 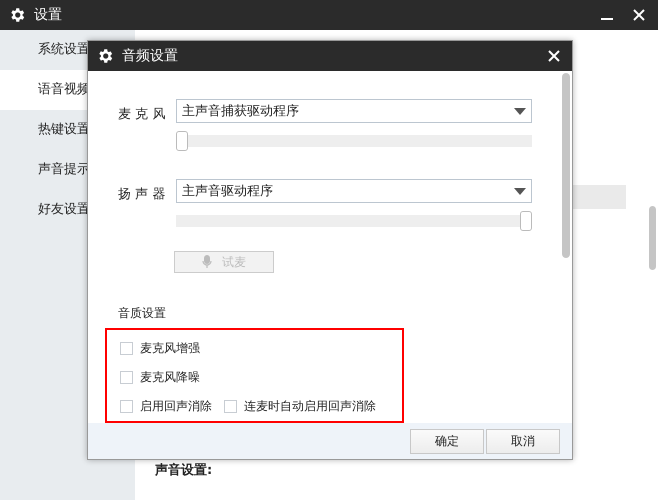 I want to click on dialog-title: 音频设置, so click(x=150, y=56).